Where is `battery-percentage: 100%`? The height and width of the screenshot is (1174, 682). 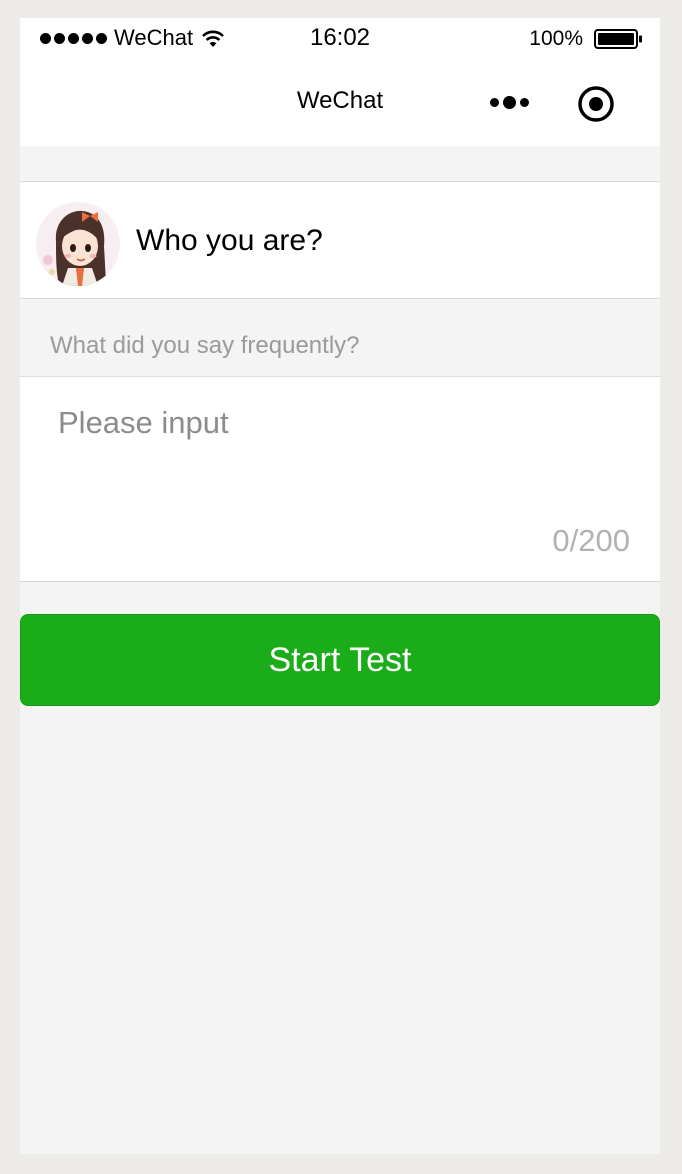 battery-percentage: 100% is located at coordinates (556, 38).